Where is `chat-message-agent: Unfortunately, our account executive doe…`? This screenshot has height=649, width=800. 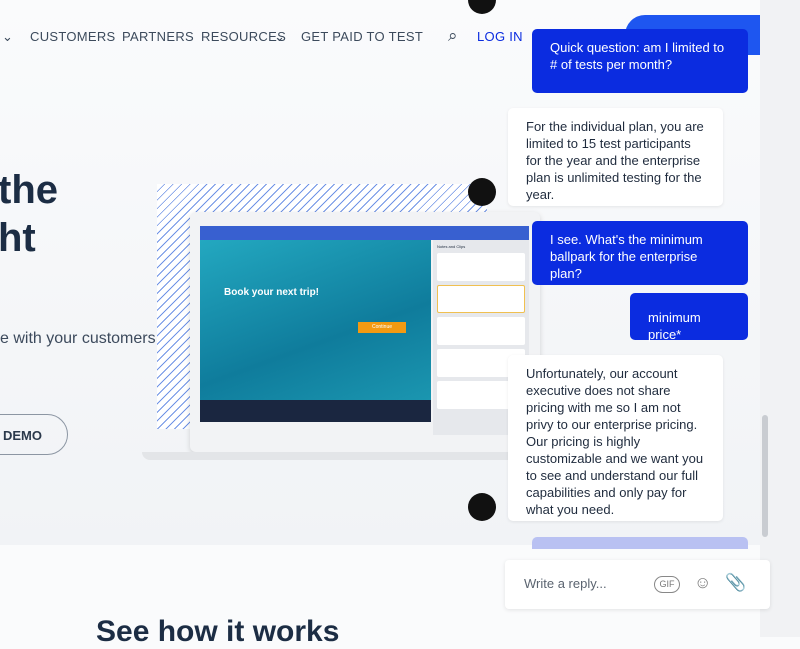 chat-message-agent: Unfortunately, our account executive doe… is located at coordinates (615, 438).